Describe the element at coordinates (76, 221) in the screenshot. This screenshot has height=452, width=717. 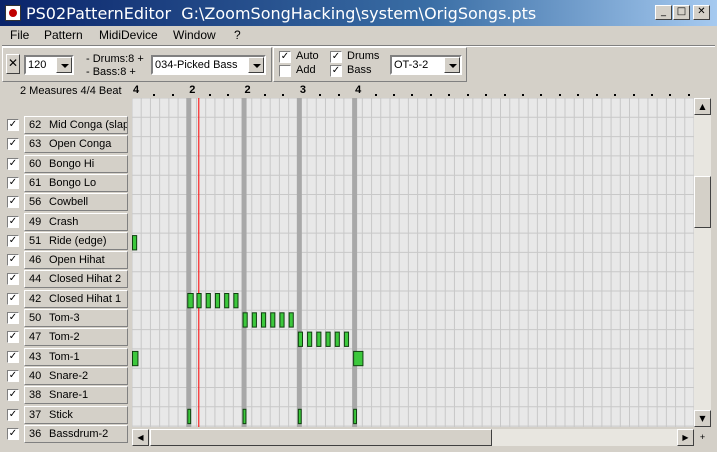
I see `track-name-button: 49 Crash` at that location.